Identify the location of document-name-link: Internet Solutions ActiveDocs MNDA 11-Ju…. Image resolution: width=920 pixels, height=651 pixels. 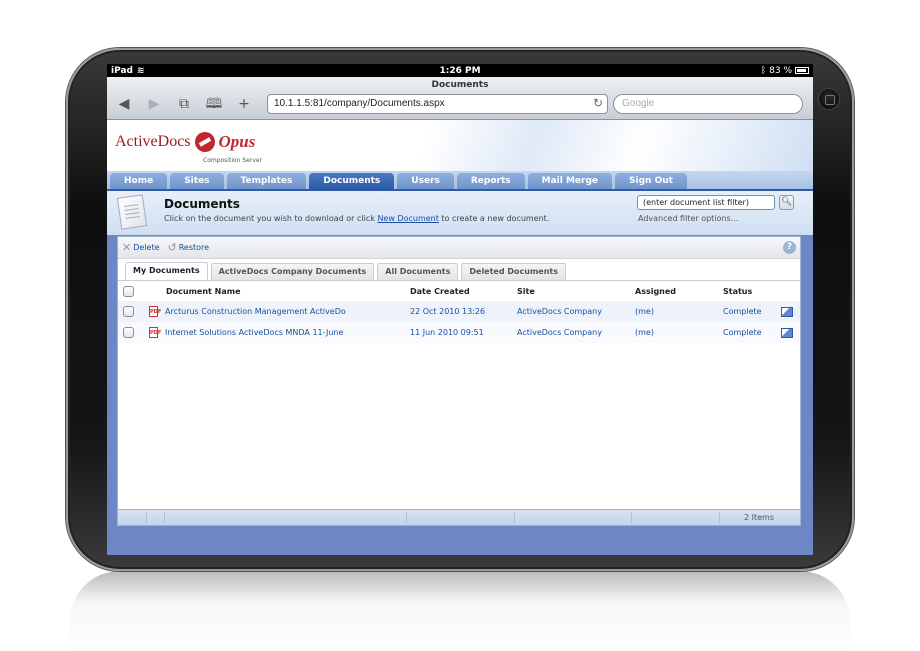
(257, 332).